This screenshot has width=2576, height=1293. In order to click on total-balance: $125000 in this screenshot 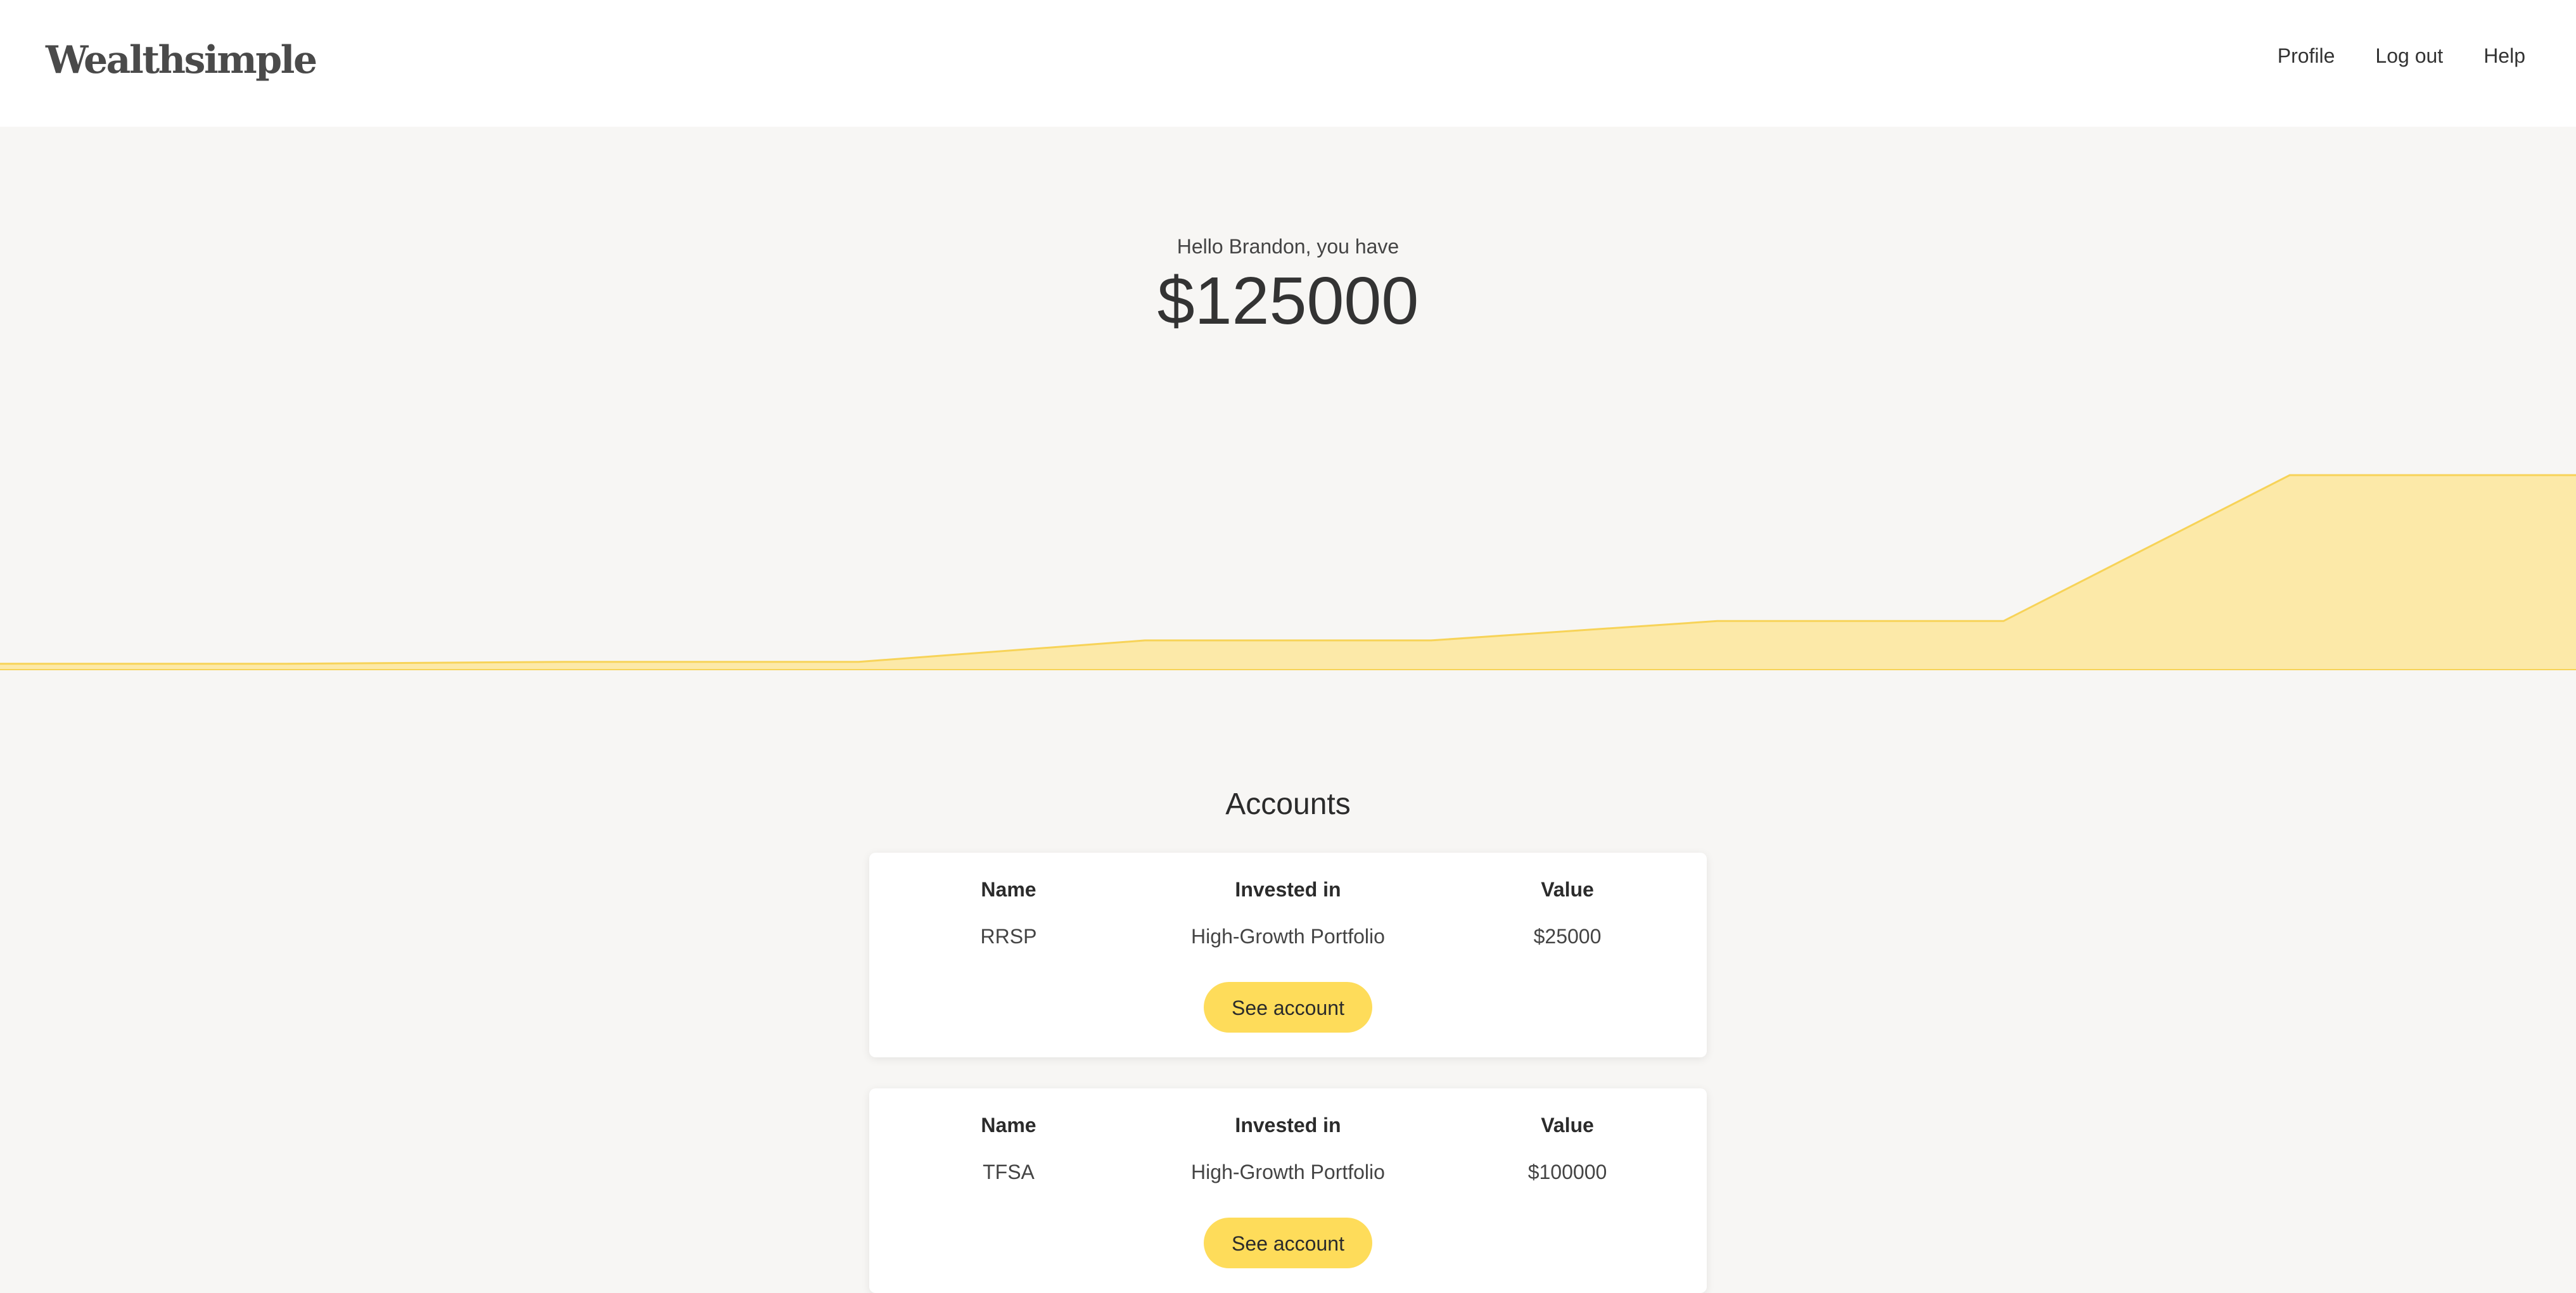, I will do `click(1288, 301)`.